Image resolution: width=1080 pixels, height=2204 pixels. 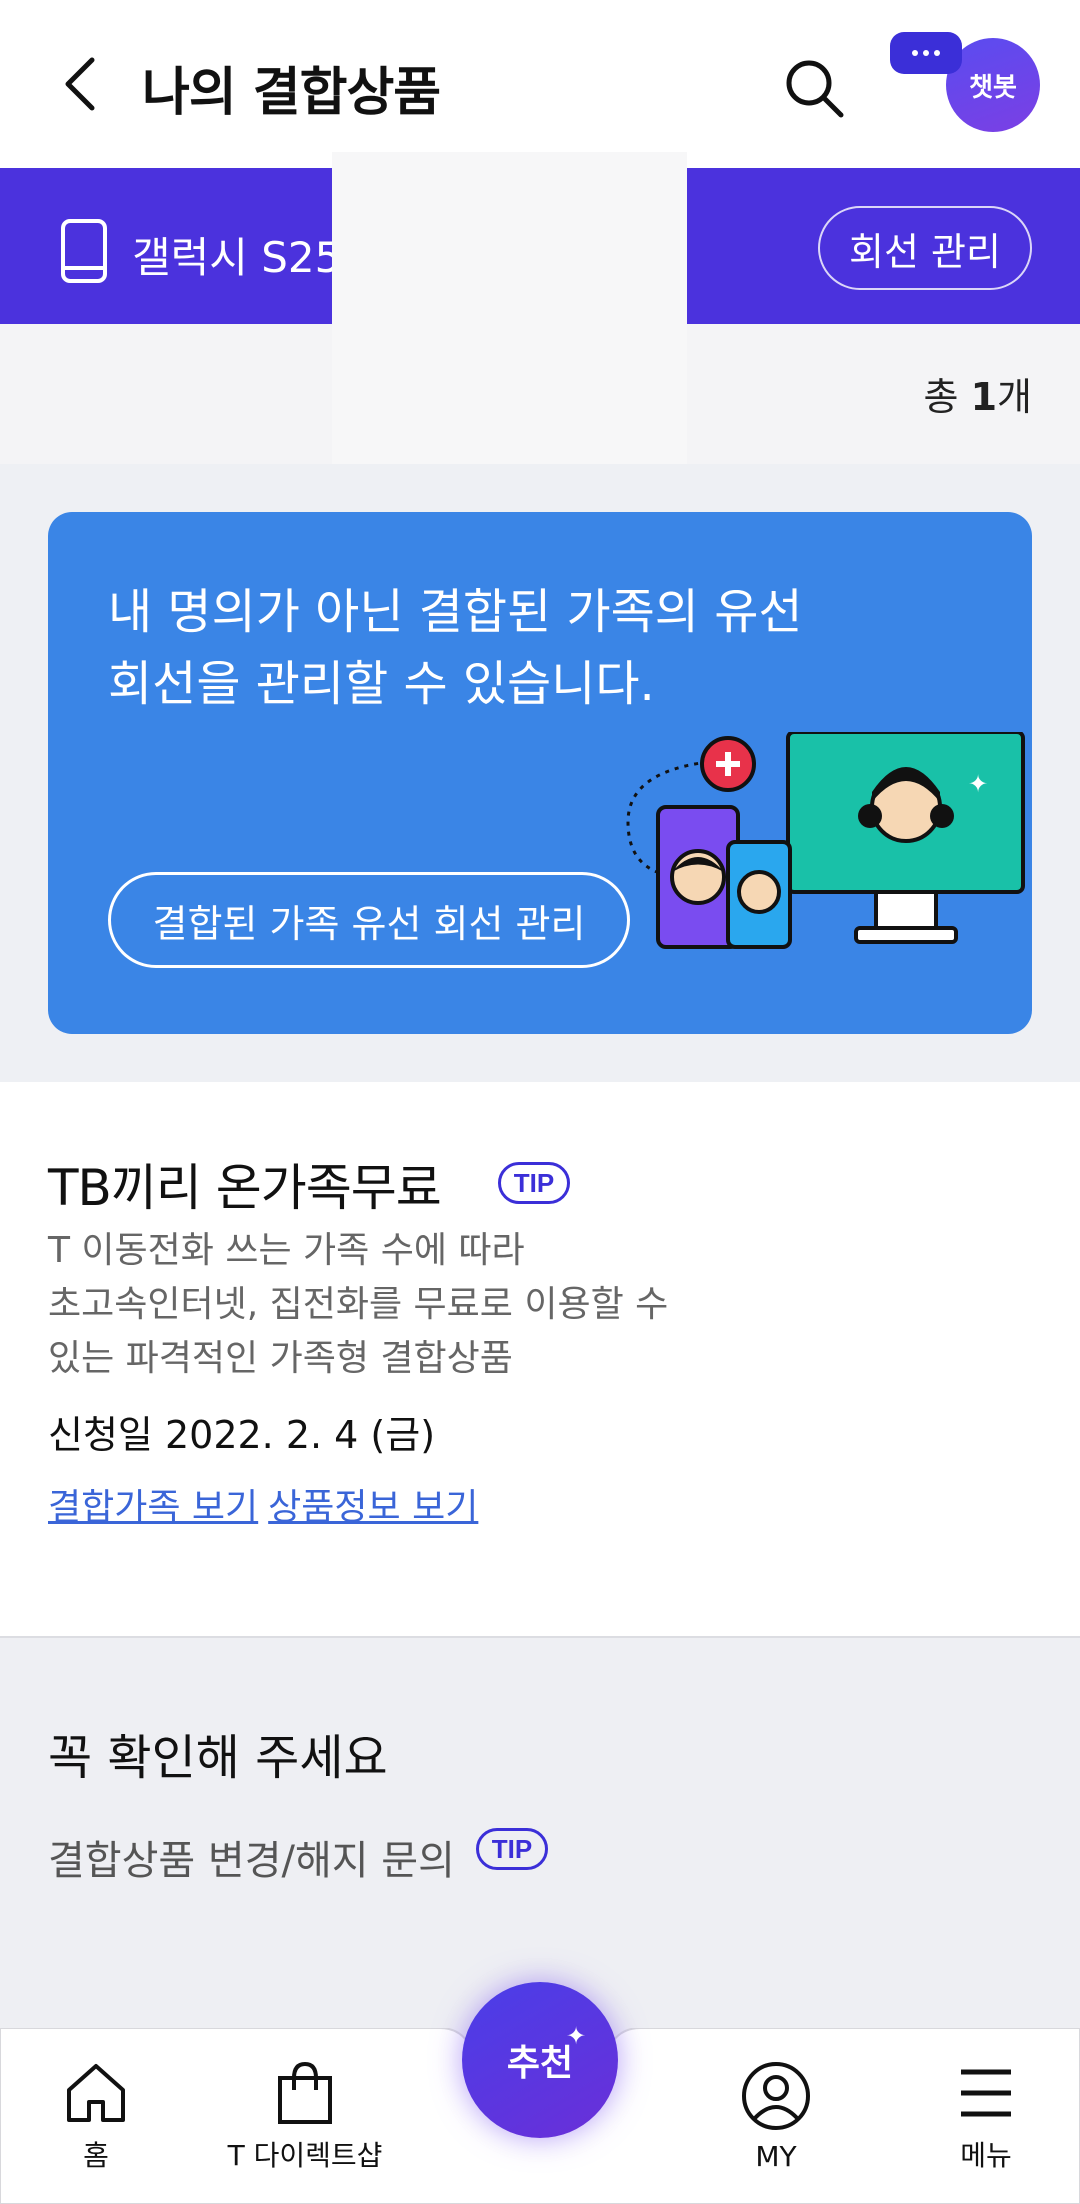 What do you see at coordinates (986, 2125) in the screenshot?
I see `nav-menu: 메뉴` at bounding box center [986, 2125].